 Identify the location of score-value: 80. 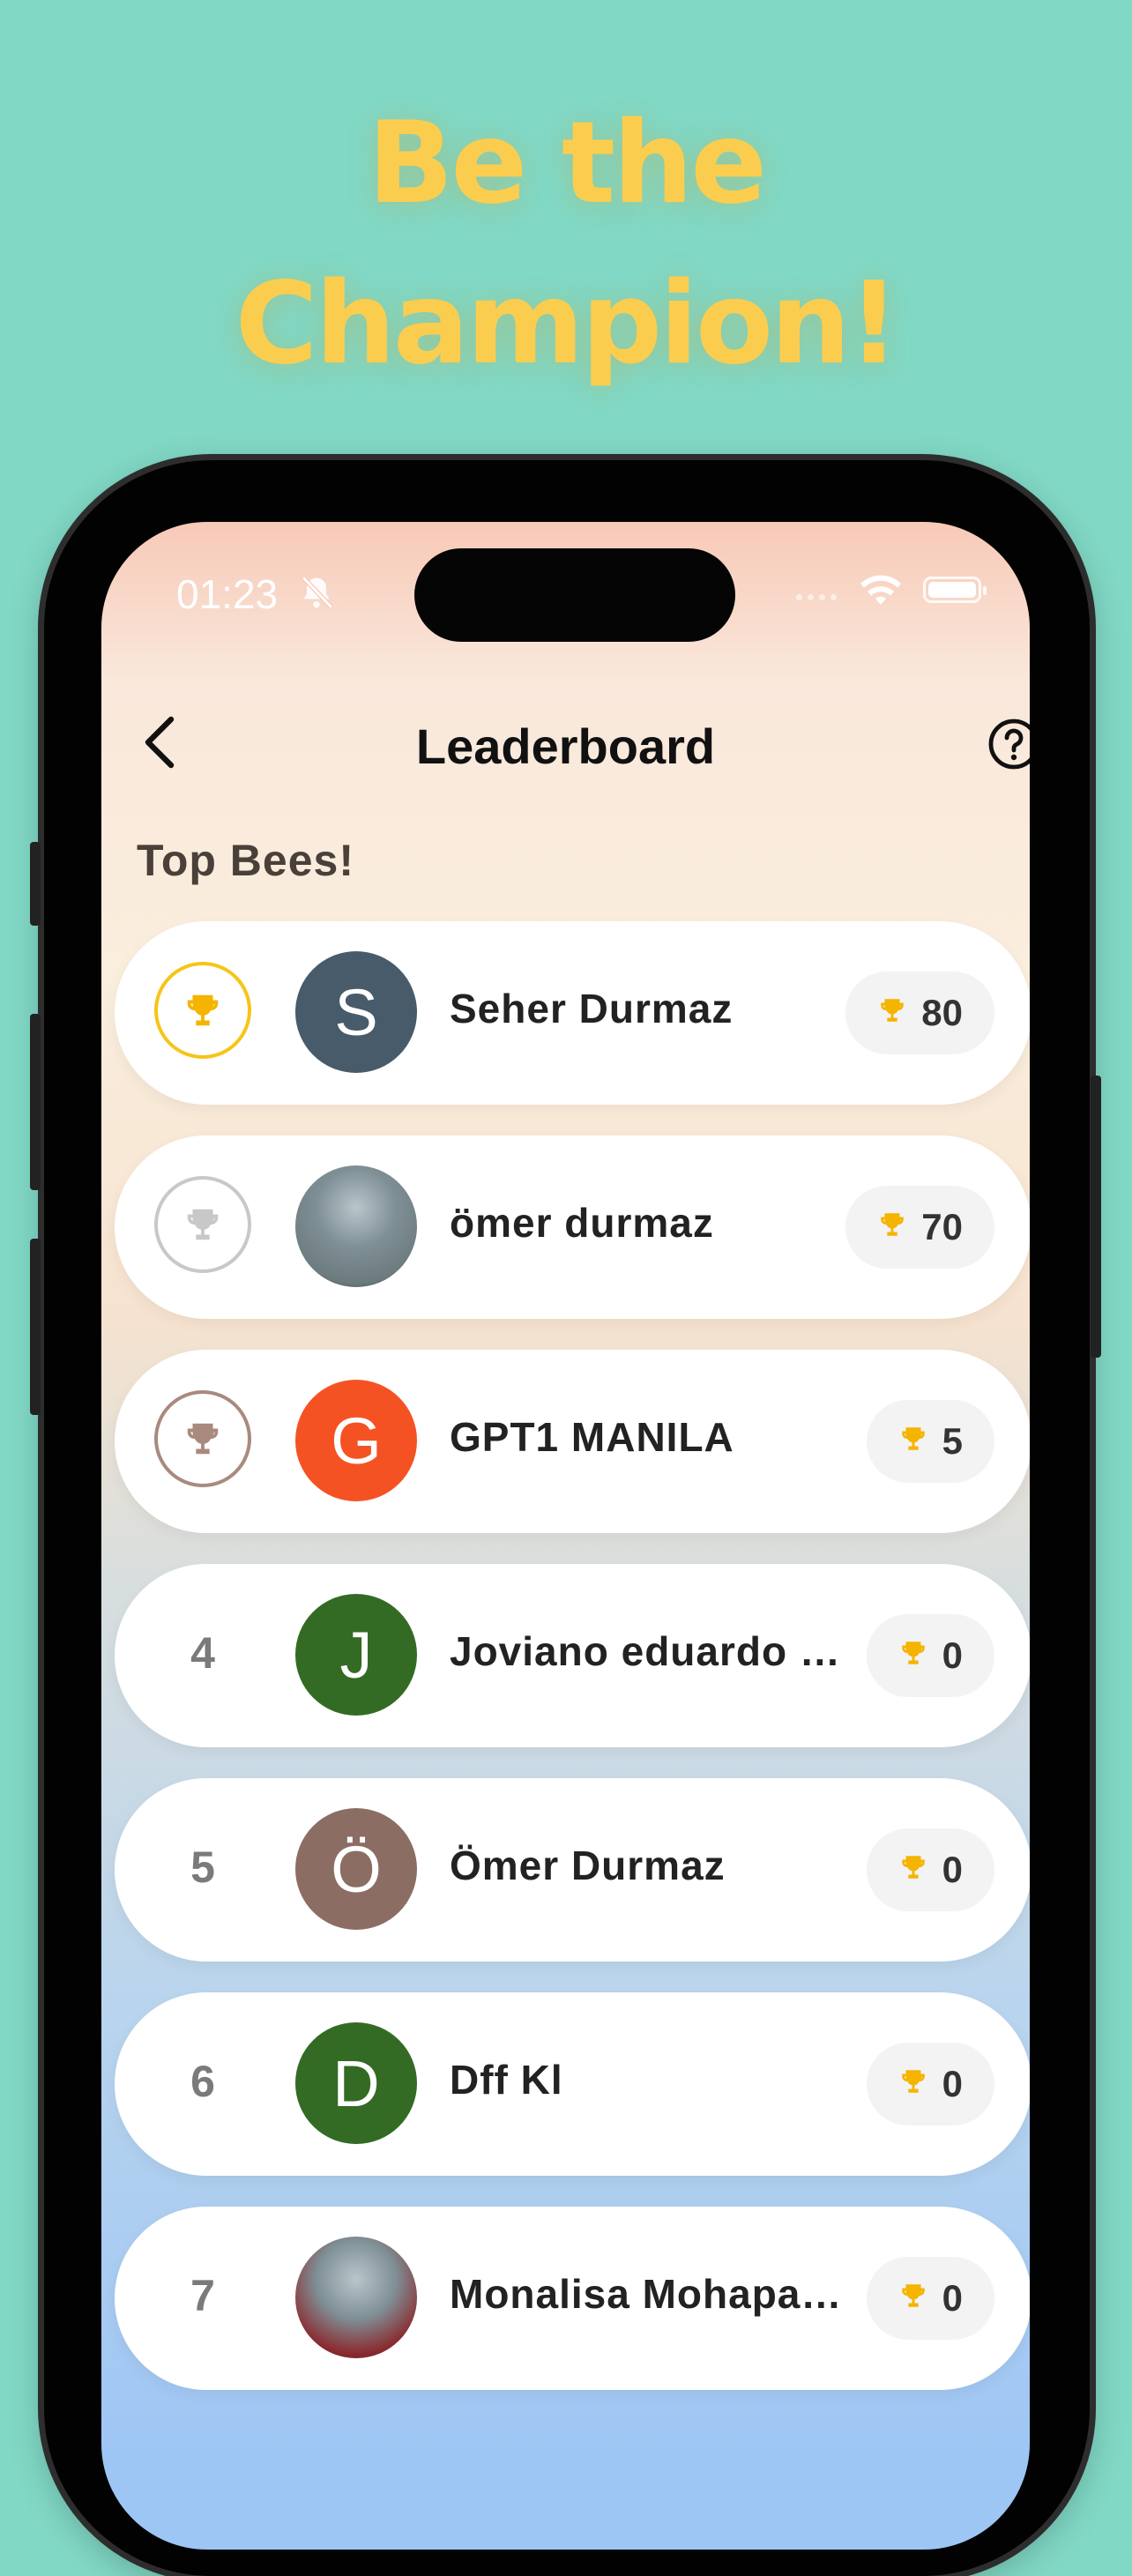
(942, 1012).